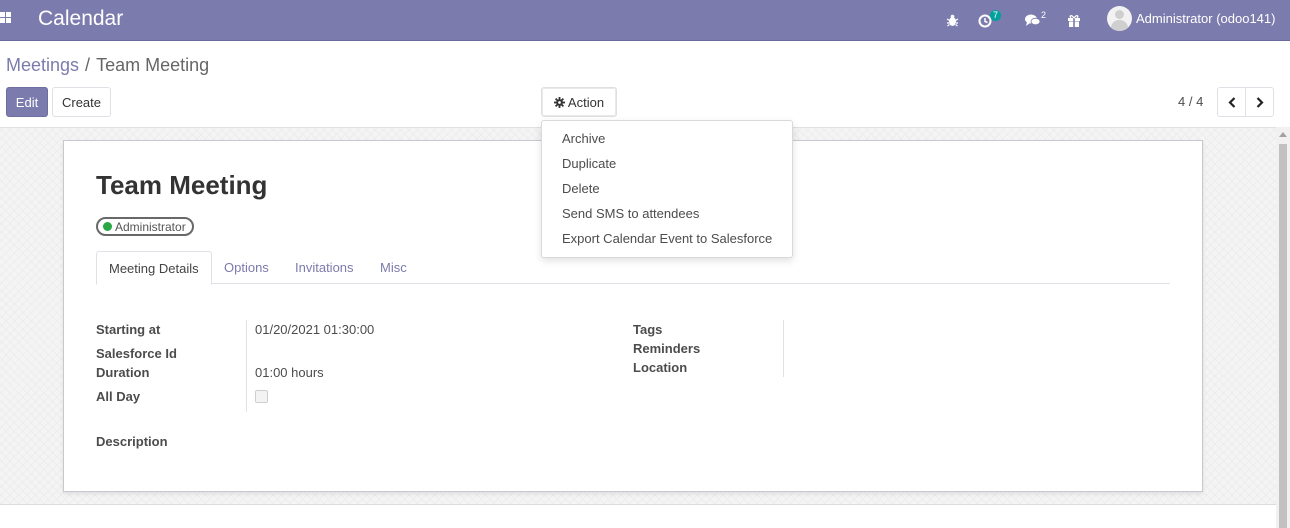 This screenshot has width=1290, height=528. I want to click on all-day-checkbox, so click(261, 396).